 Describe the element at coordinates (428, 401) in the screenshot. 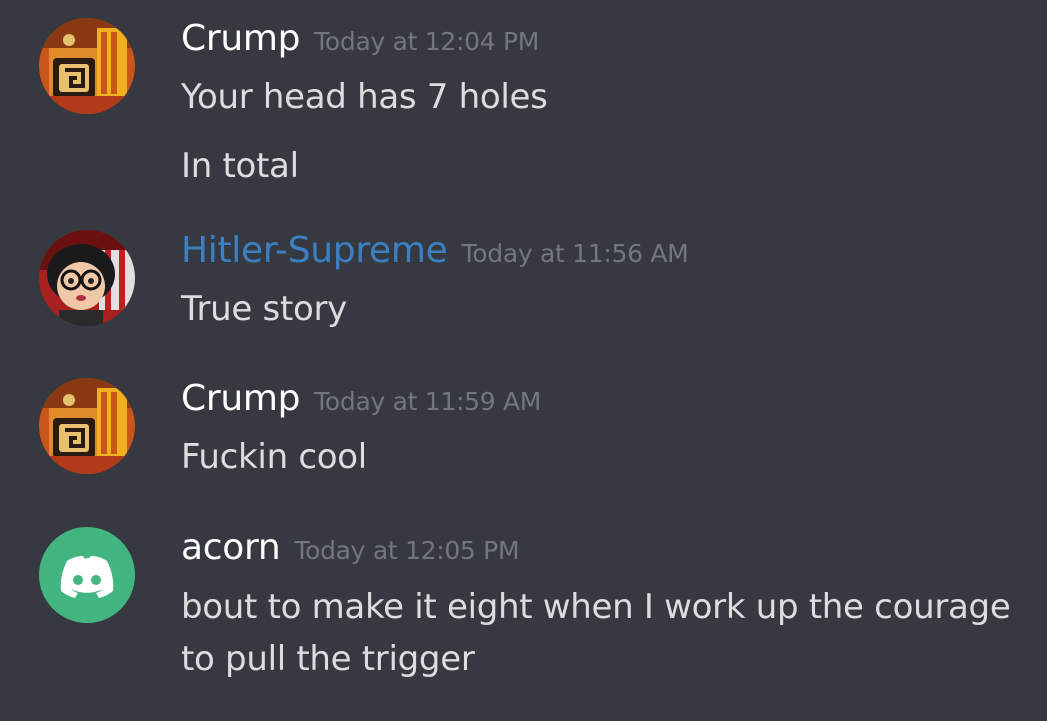

I see `timestamp: Today at 11:59 AM` at that location.